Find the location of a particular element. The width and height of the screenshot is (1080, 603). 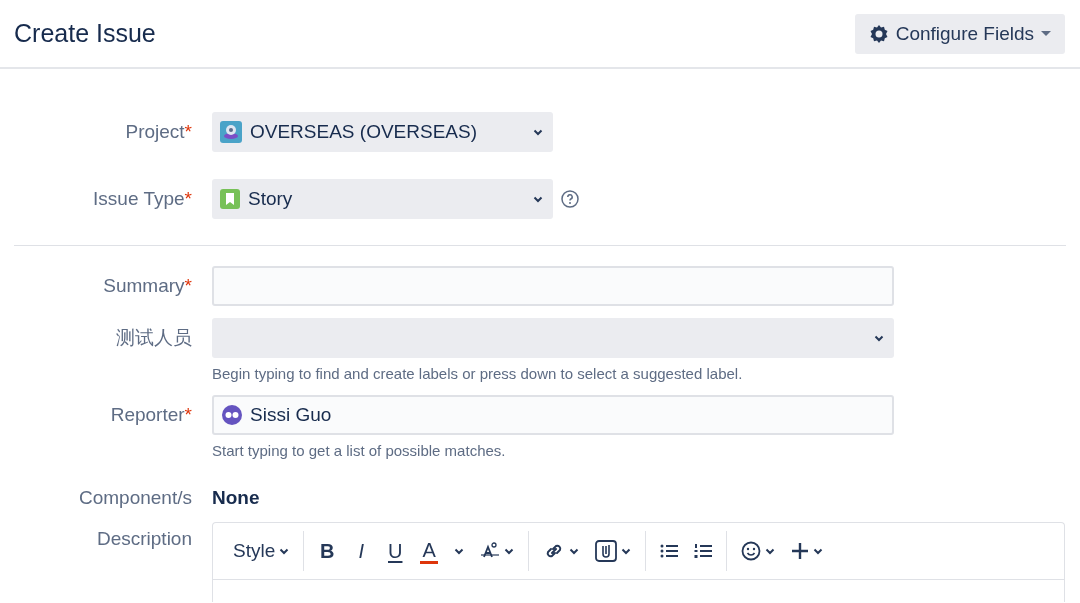

text-size-icon is located at coordinates (490, 551).